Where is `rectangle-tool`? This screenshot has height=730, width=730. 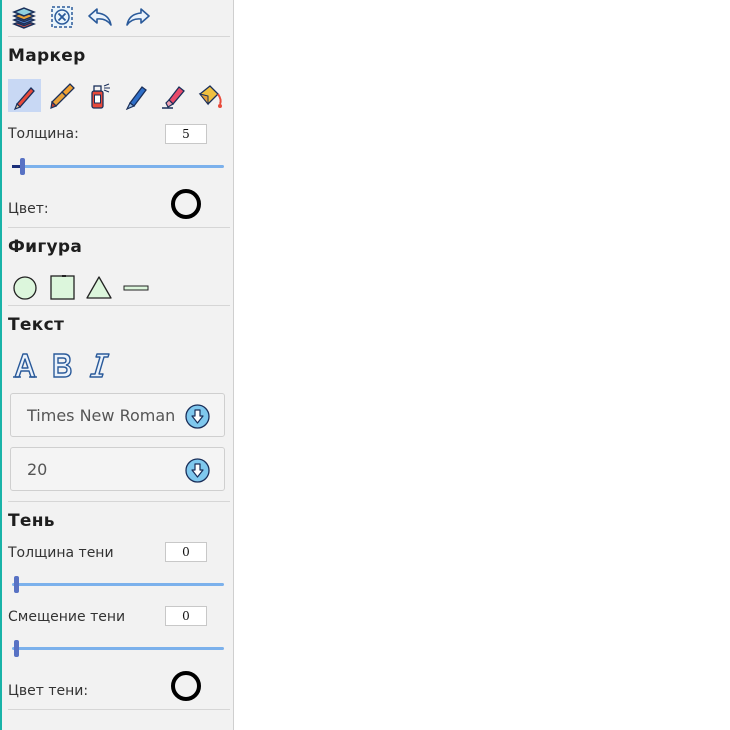 rectangle-tool is located at coordinates (61, 286).